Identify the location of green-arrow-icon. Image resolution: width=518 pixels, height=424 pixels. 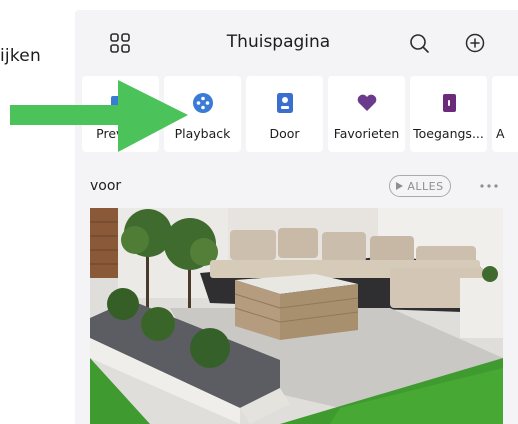
(99, 116).